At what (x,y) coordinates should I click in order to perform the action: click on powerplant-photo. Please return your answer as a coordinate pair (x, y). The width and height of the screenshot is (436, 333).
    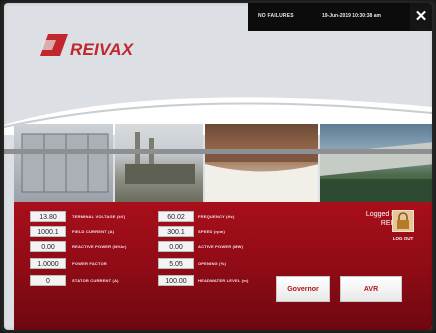
    Looking at the image, I should click on (159, 163).